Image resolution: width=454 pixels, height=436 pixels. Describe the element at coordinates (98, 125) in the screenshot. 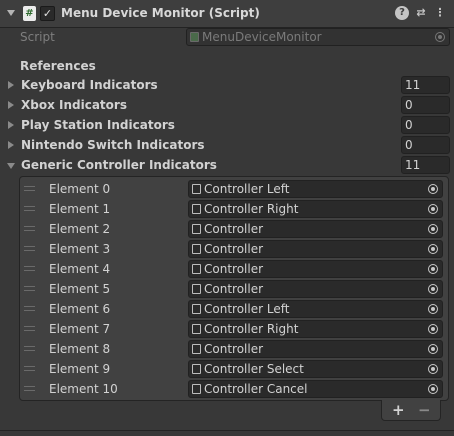

I see `array-label: Play Station Indicators` at that location.